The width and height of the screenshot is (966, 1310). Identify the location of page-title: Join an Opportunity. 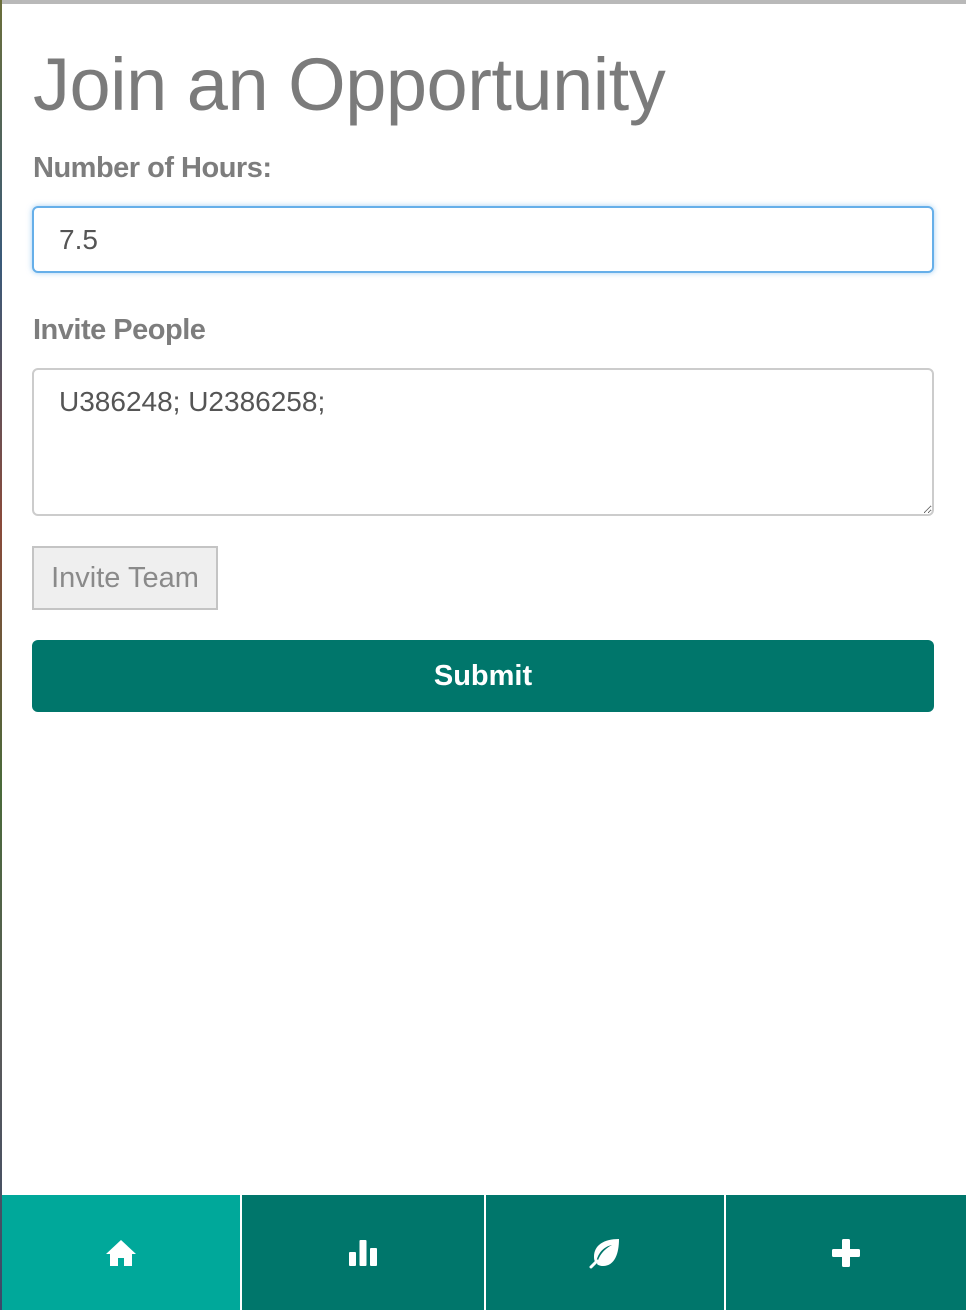
(349, 84).